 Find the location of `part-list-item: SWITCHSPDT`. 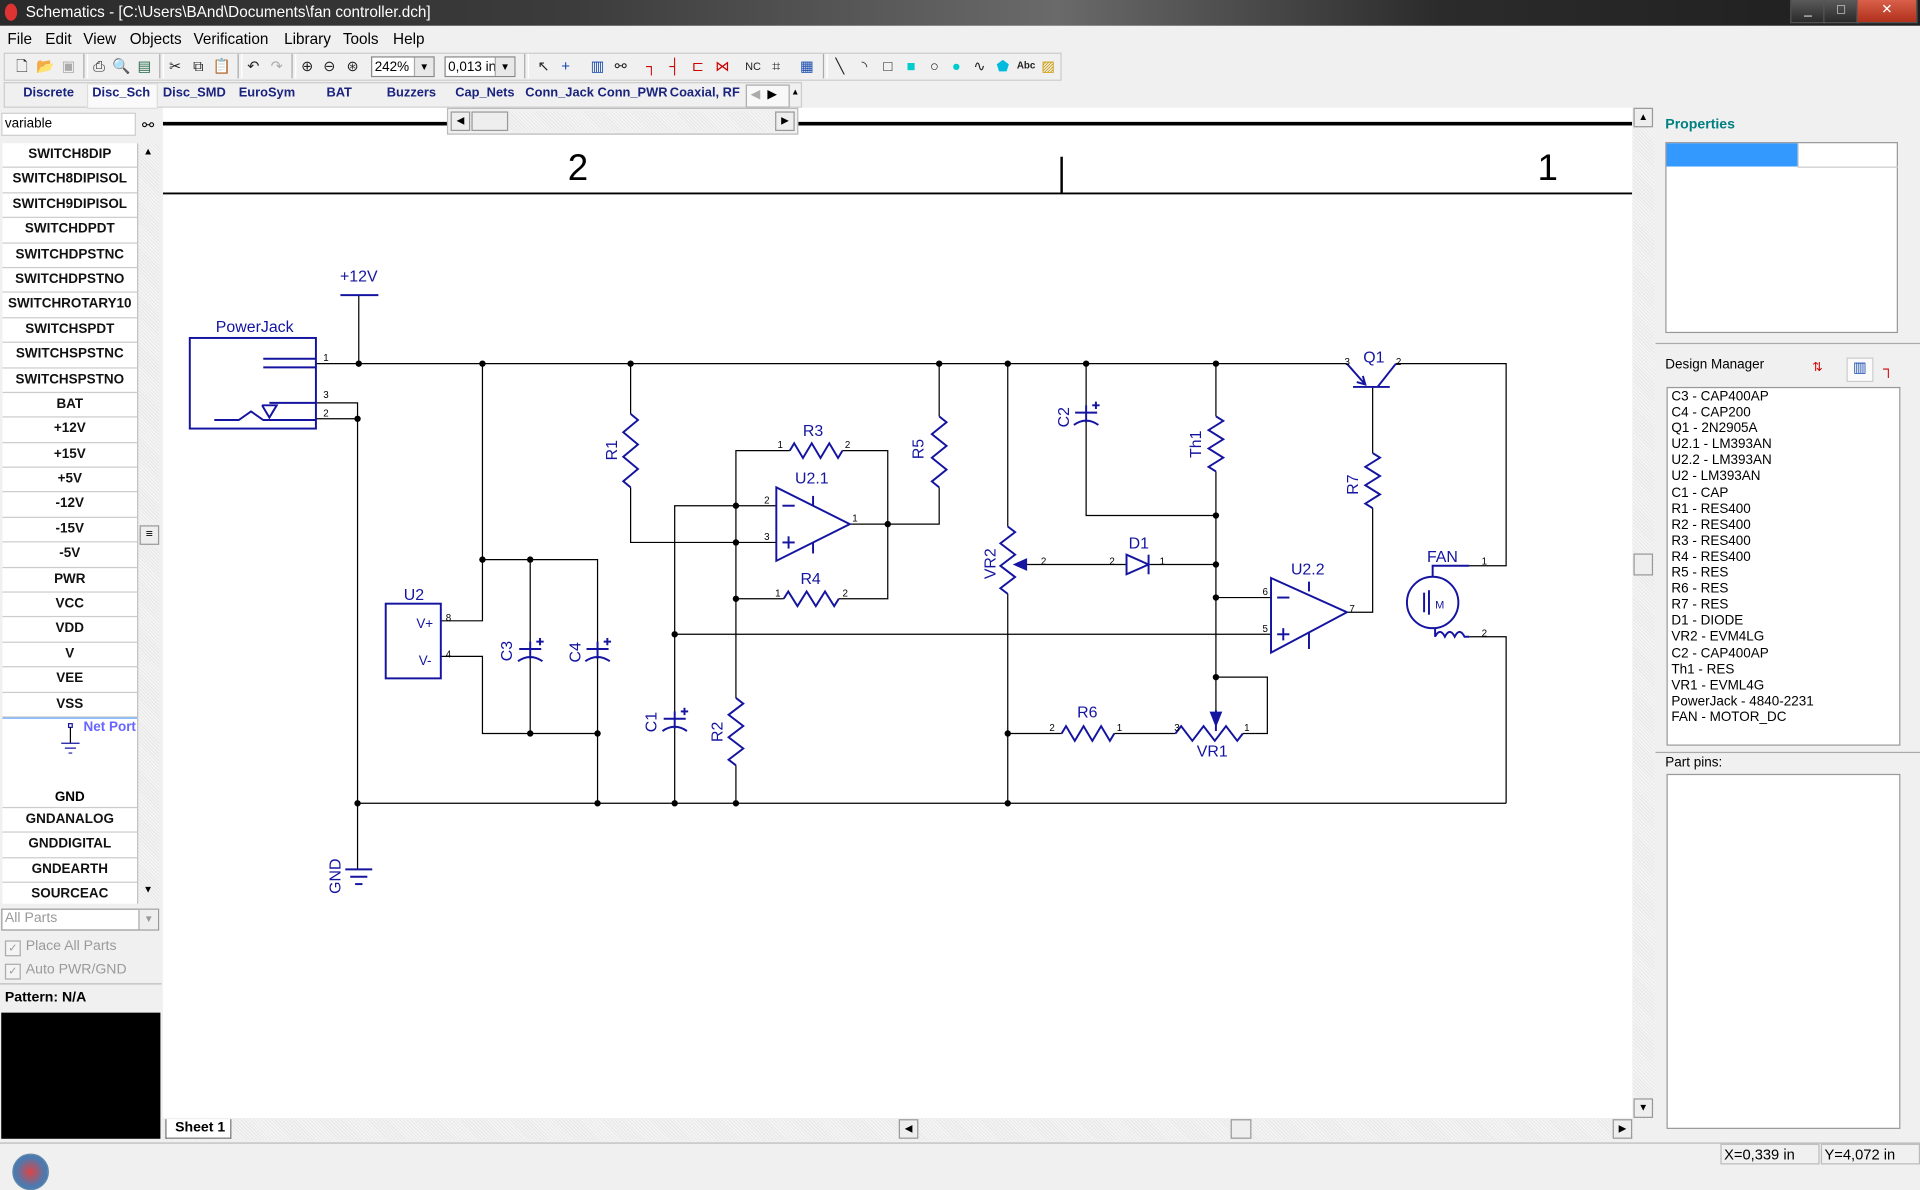

part-list-item: SWITCHSPDT is located at coordinates (70, 331).